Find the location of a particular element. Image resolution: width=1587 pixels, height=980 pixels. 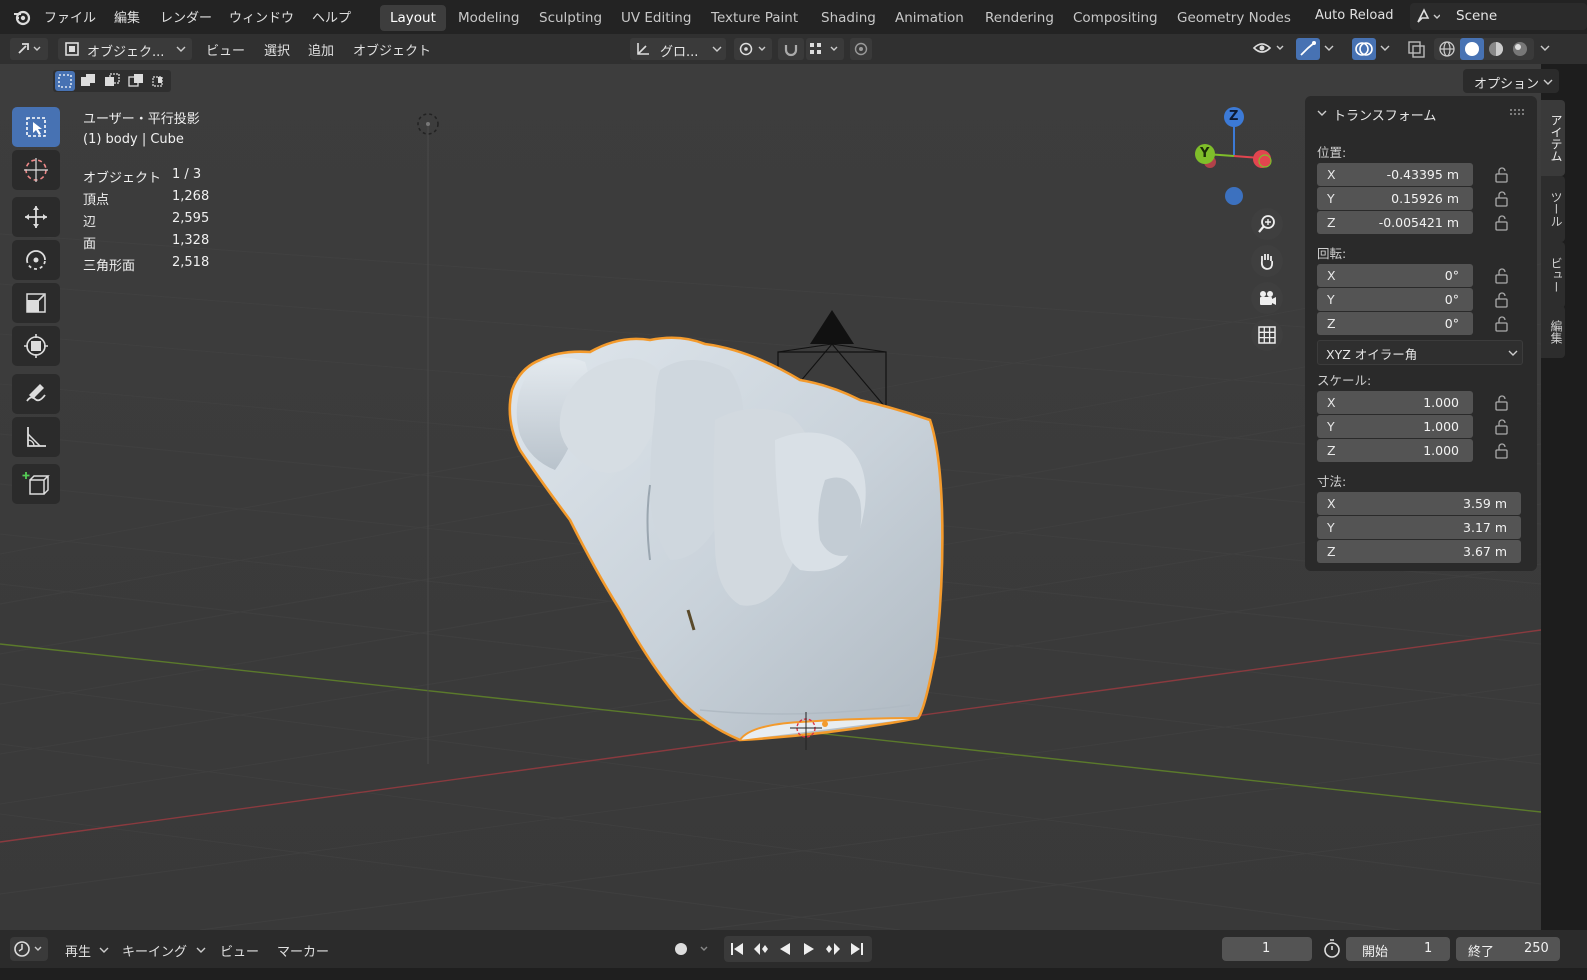

gizmo-toggle is located at coordinates (1308, 49).